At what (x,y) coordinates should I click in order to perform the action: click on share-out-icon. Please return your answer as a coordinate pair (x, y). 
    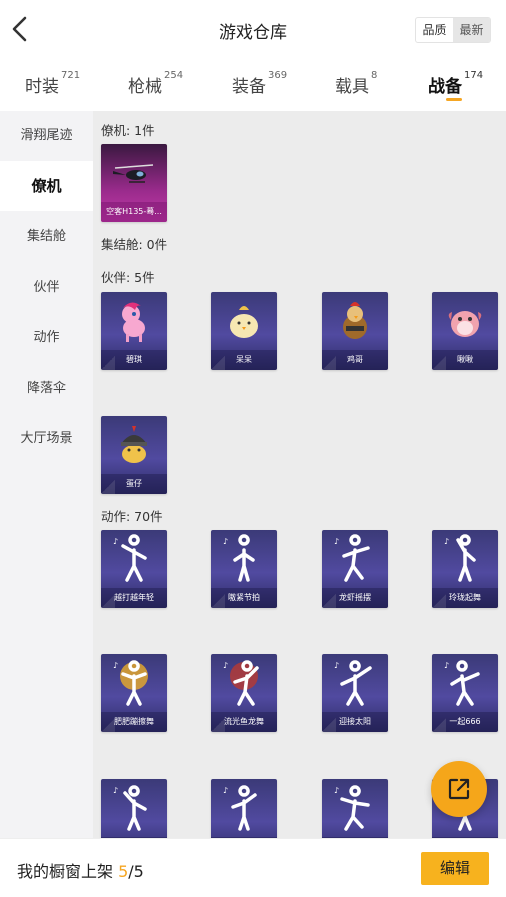
    Looking at the image, I should click on (459, 789).